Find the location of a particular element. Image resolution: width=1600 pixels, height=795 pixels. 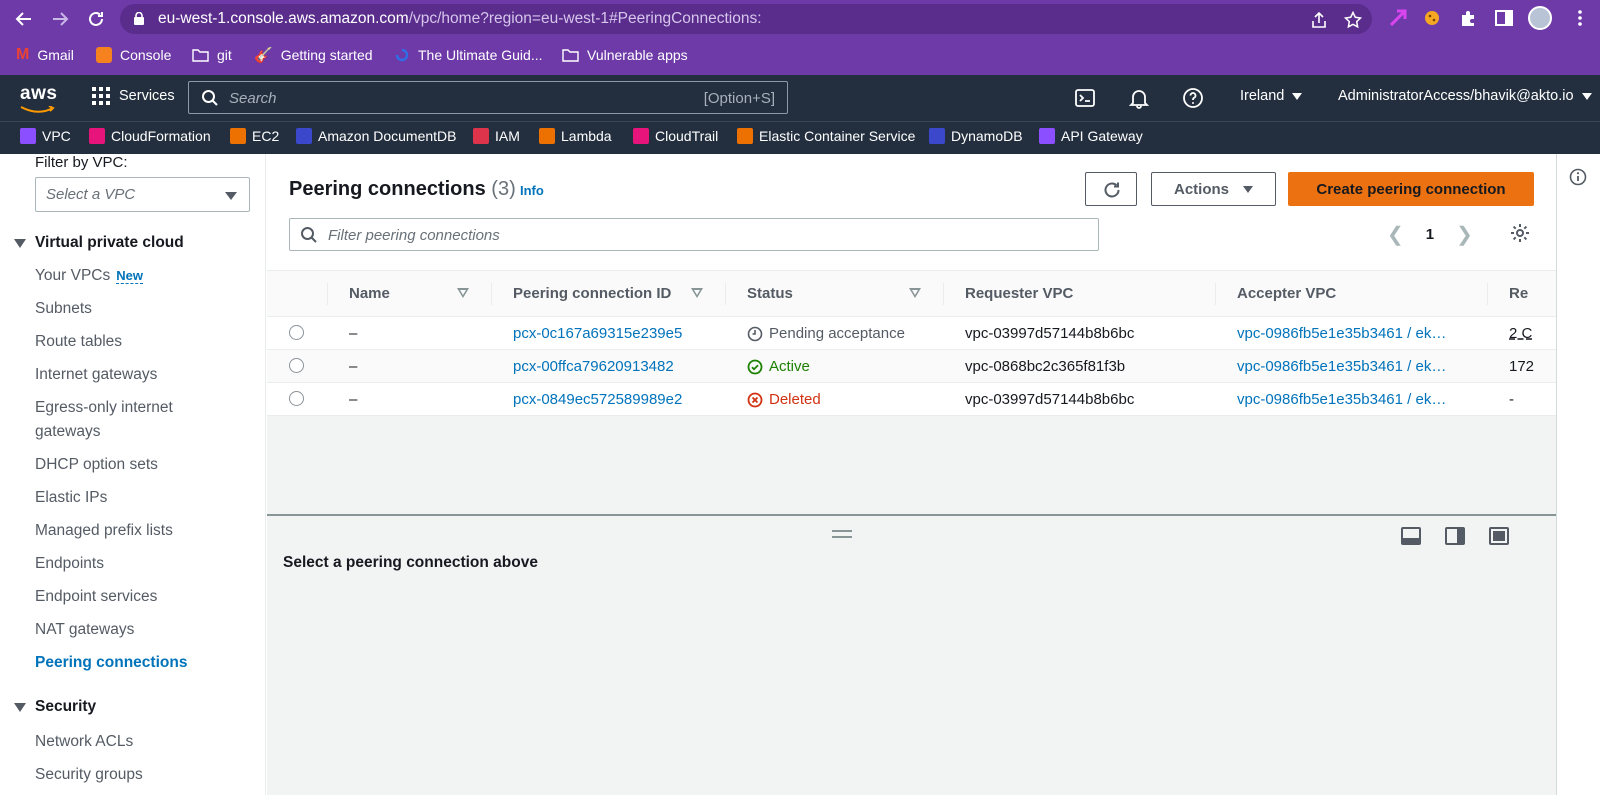

dynamodb-service-icon is located at coordinates (937, 136).